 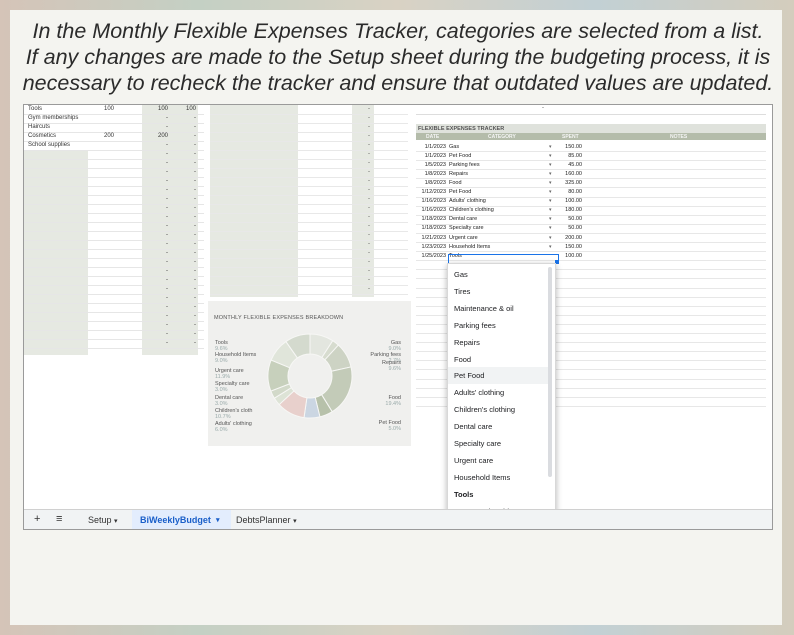 What do you see at coordinates (218, 520) in the screenshot?
I see `chevron-down-icon: ▾` at bounding box center [218, 520].